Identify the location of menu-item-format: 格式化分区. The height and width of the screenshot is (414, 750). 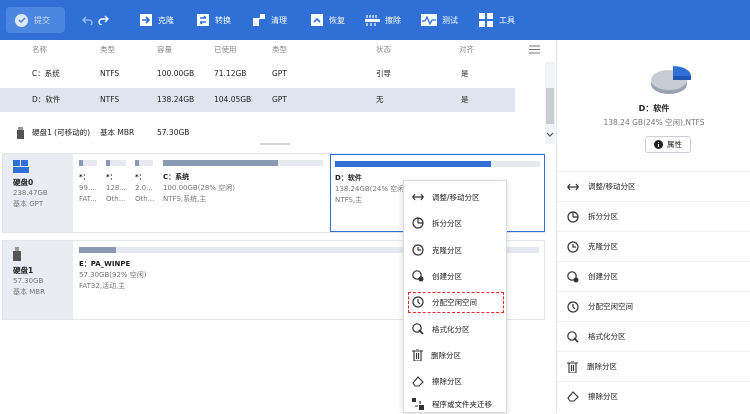
(456, 329).